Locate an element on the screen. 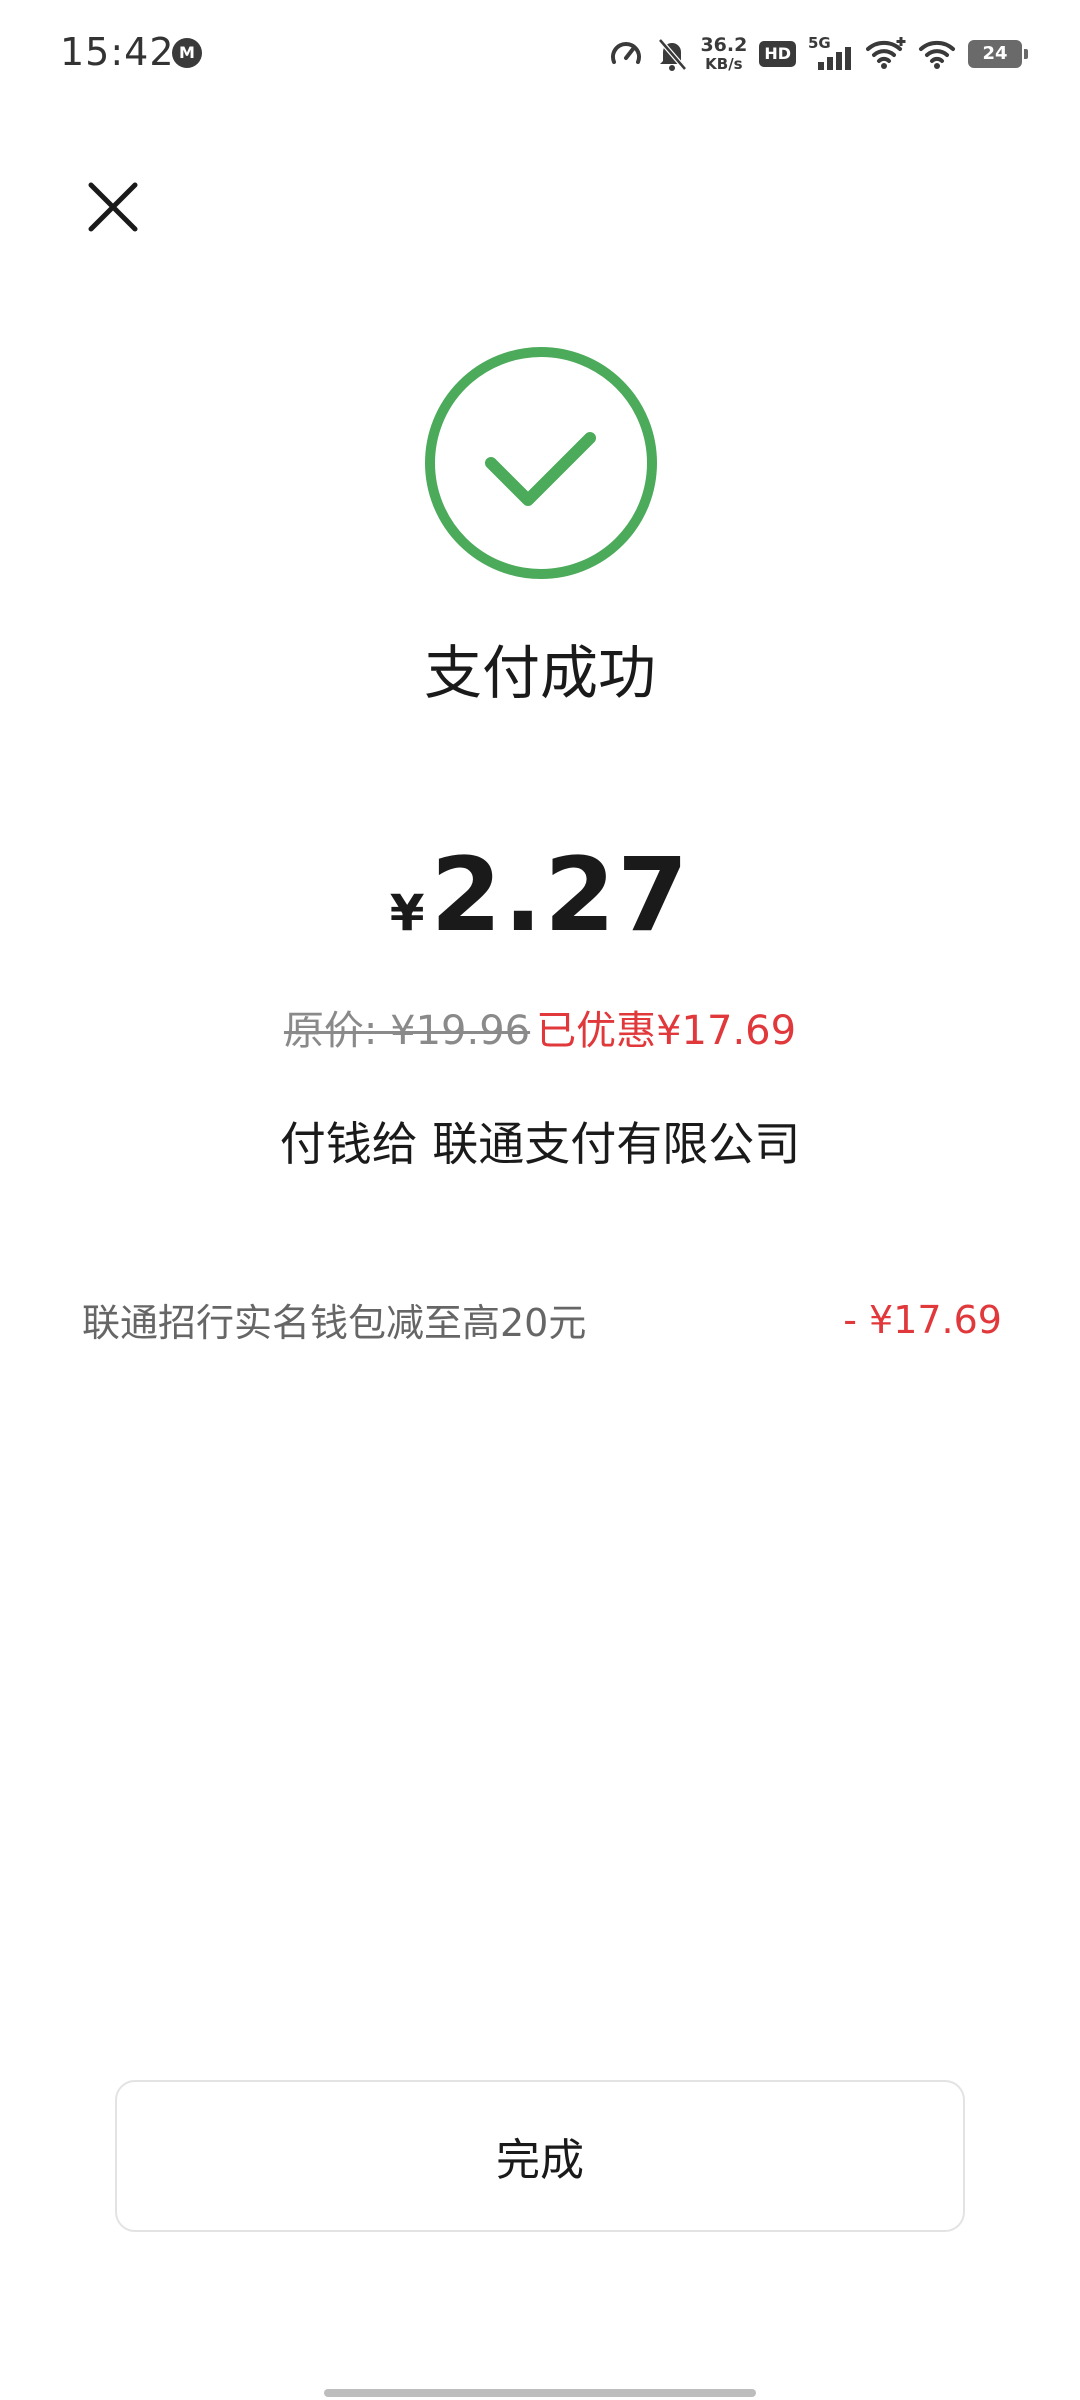 The image size is (1080, 2400). speedometer-icon is located at coordinates (626, 53).